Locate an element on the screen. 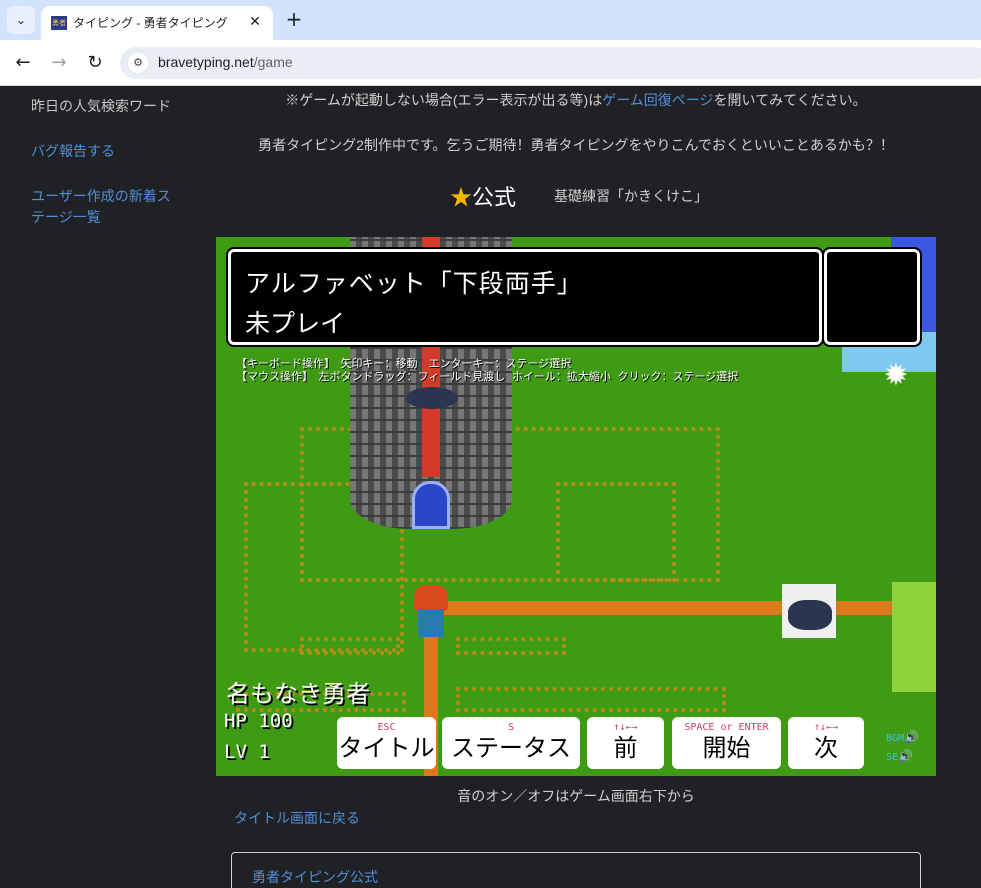  official-label: ★公式 is located at coordinates (483, 196).